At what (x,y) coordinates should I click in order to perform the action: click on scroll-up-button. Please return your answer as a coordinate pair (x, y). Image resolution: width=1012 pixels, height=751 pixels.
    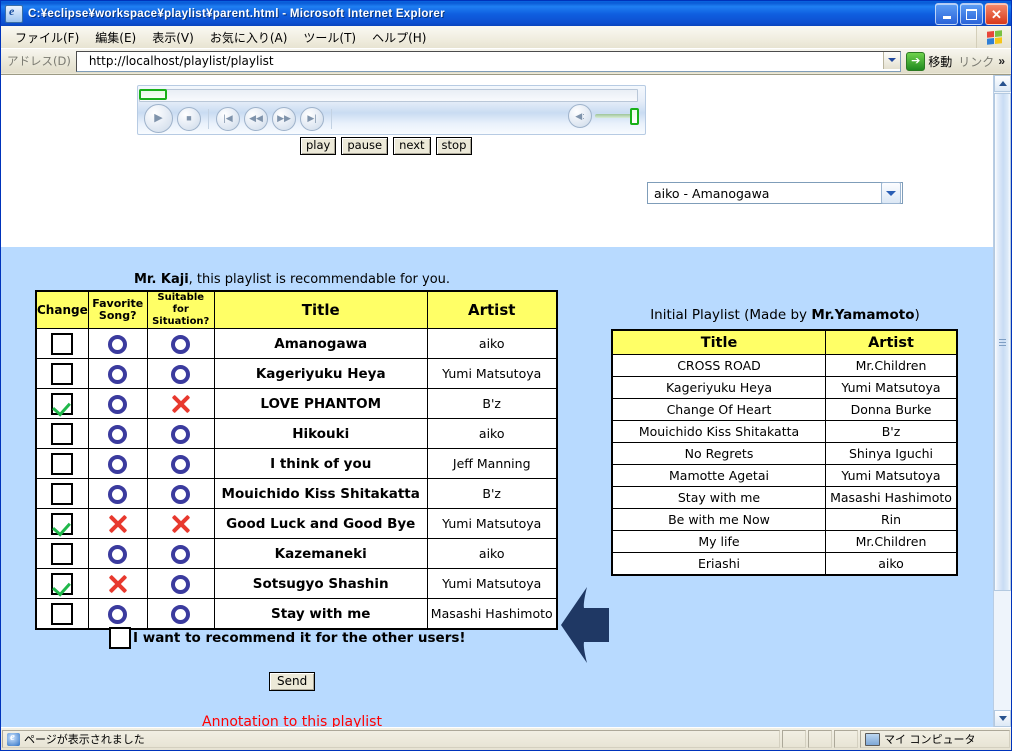
    Looking at the image, I should click on (1002, 83).